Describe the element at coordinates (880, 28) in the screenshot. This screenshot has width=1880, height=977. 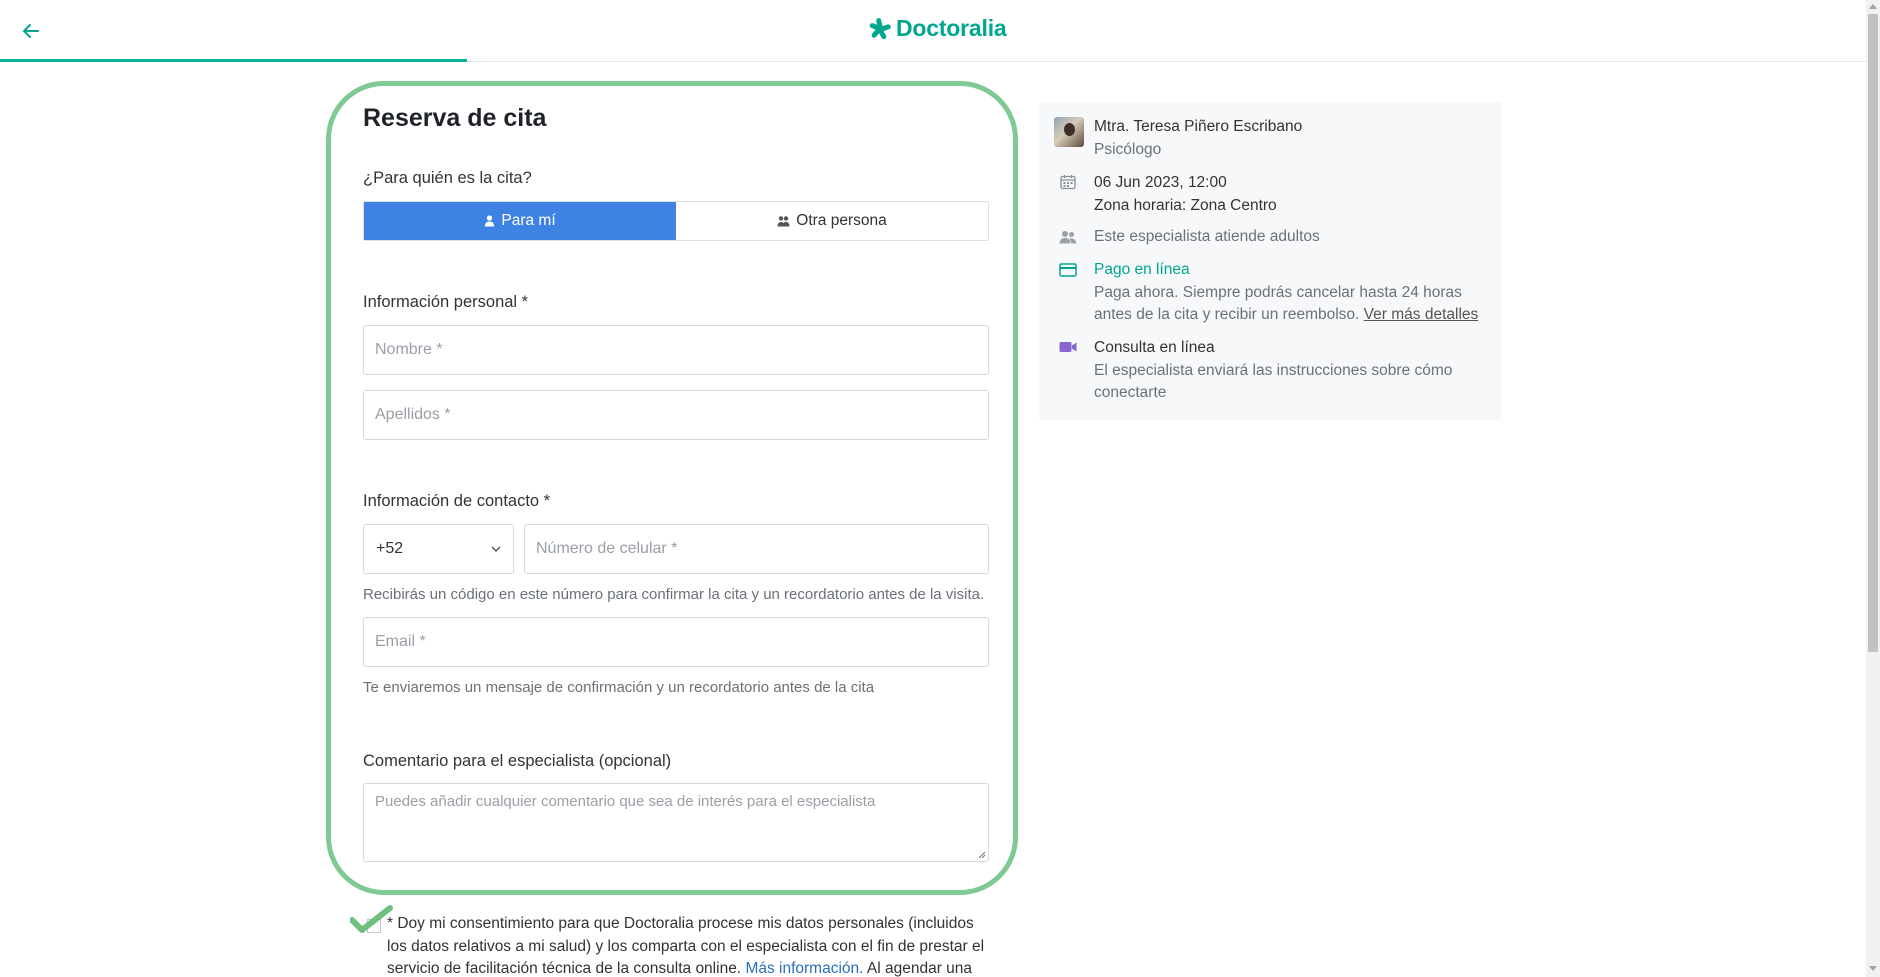
I see `doctoralia-logo-icon` at that location.